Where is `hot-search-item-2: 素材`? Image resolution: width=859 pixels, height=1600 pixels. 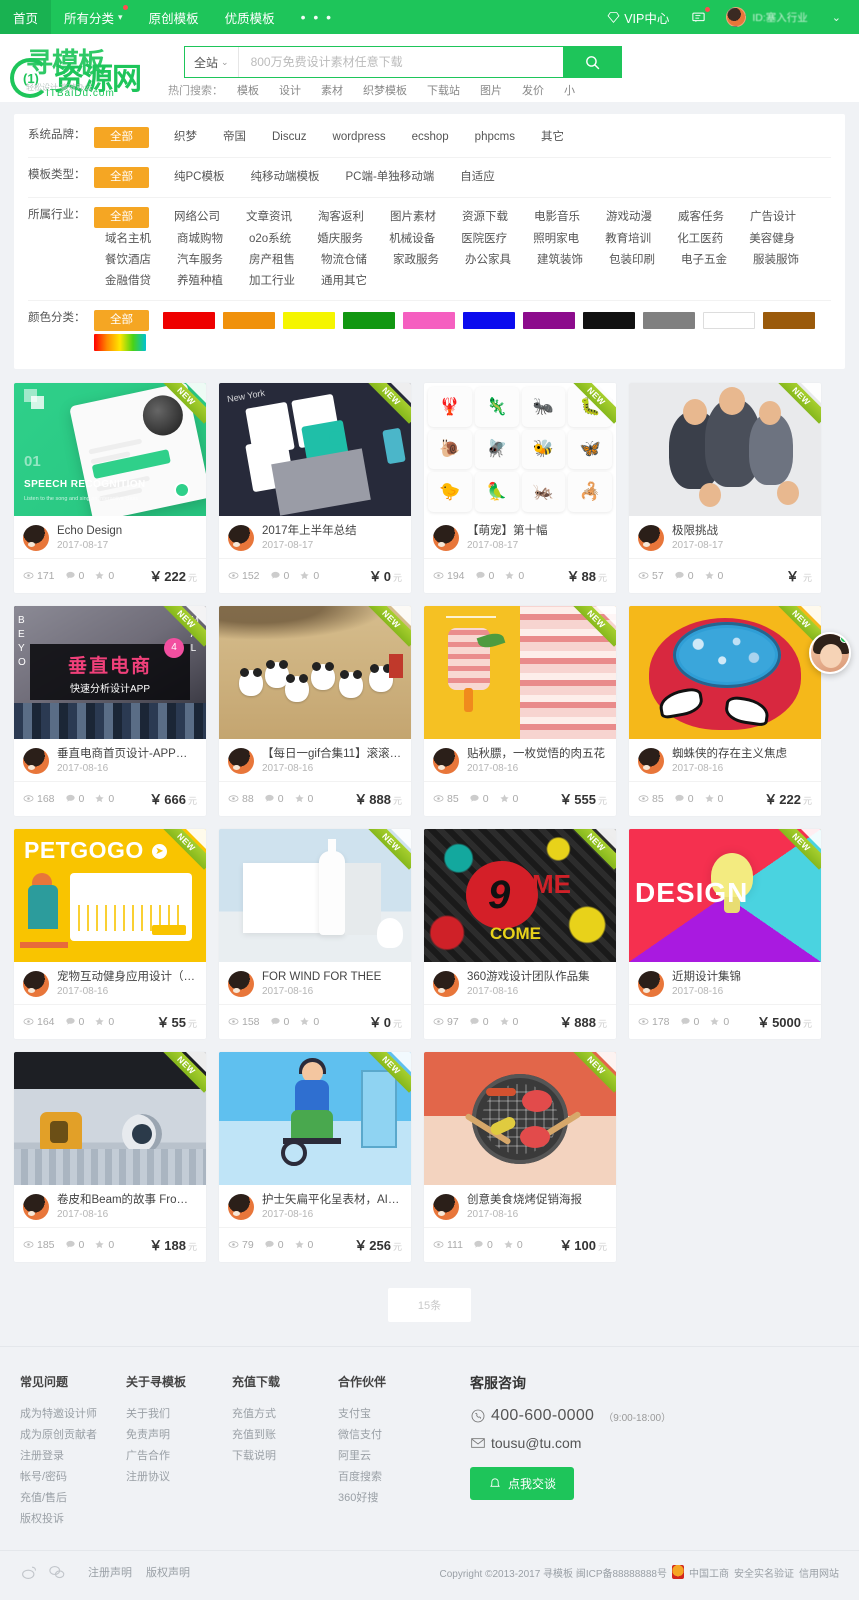 hot-search-item-2: 素材 is located at coordinates (332, 90).